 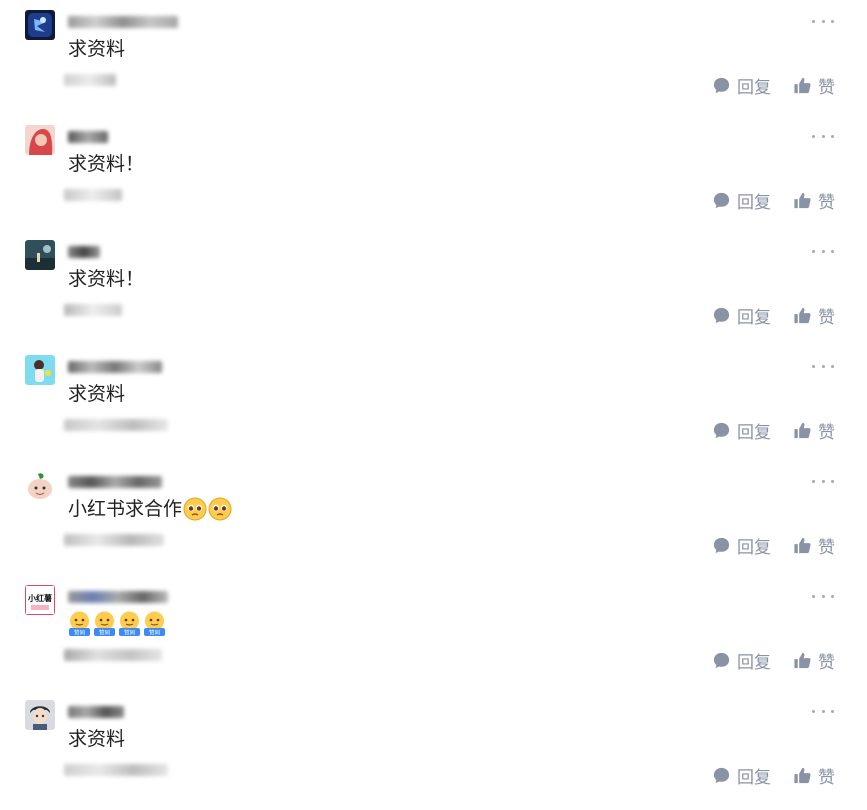 I want to click on comment-text: 小红书求合作, so click(x=150, y=509).